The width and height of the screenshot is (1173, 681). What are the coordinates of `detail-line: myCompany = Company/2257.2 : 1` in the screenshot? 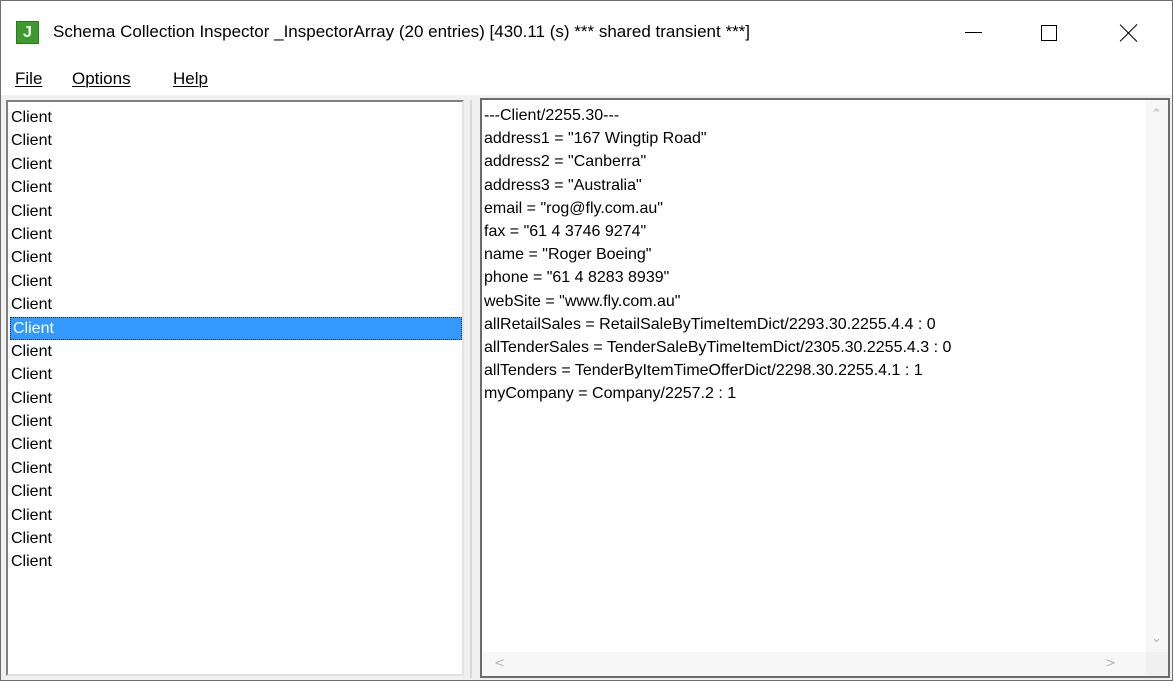 It's located at (610, 394).